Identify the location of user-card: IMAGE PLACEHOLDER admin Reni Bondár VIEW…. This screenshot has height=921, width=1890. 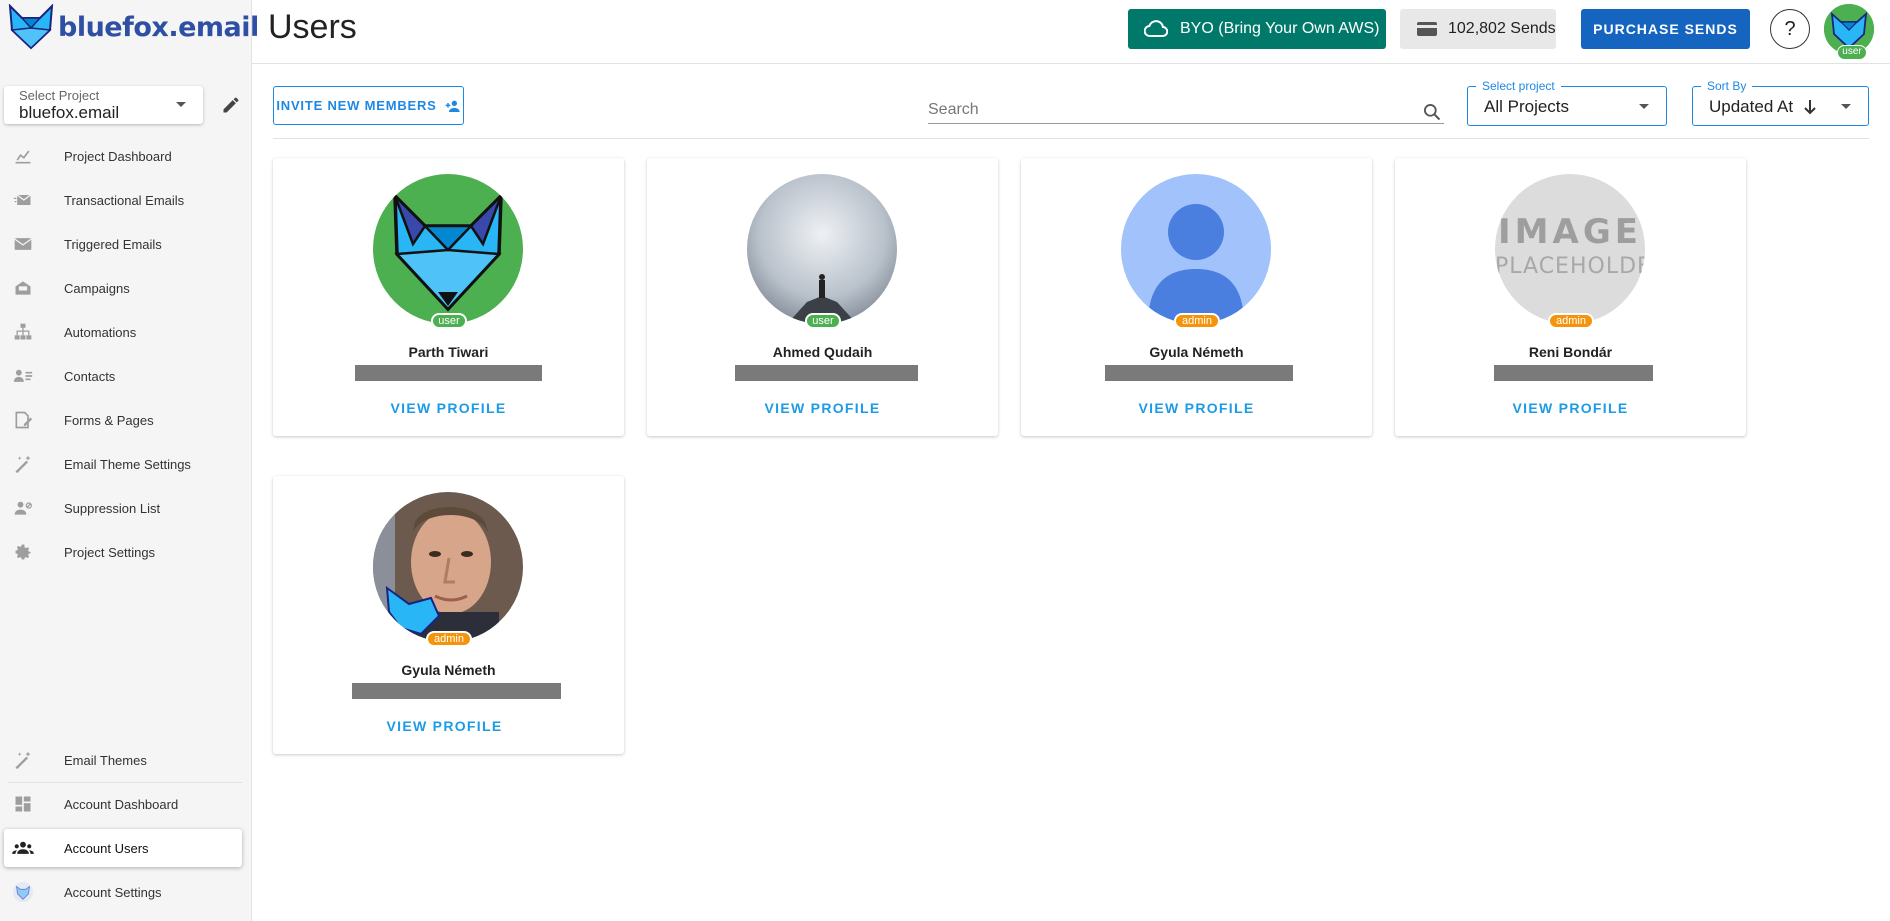
(1570, 297).